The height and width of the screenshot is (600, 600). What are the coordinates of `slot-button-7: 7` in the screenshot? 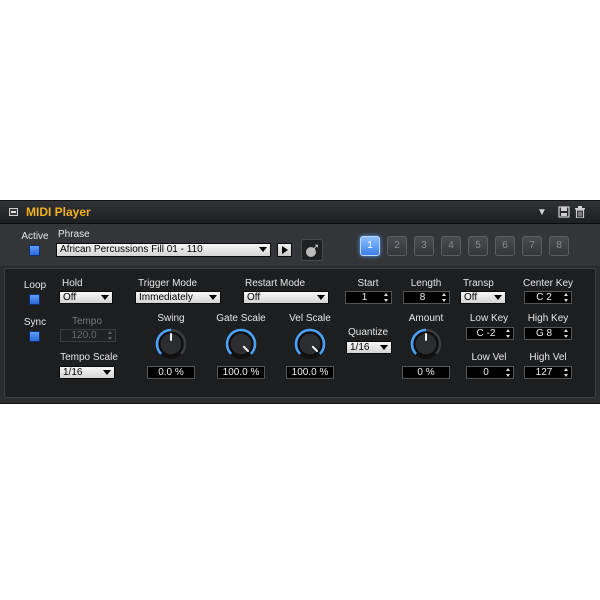 It's located at (532, 246).